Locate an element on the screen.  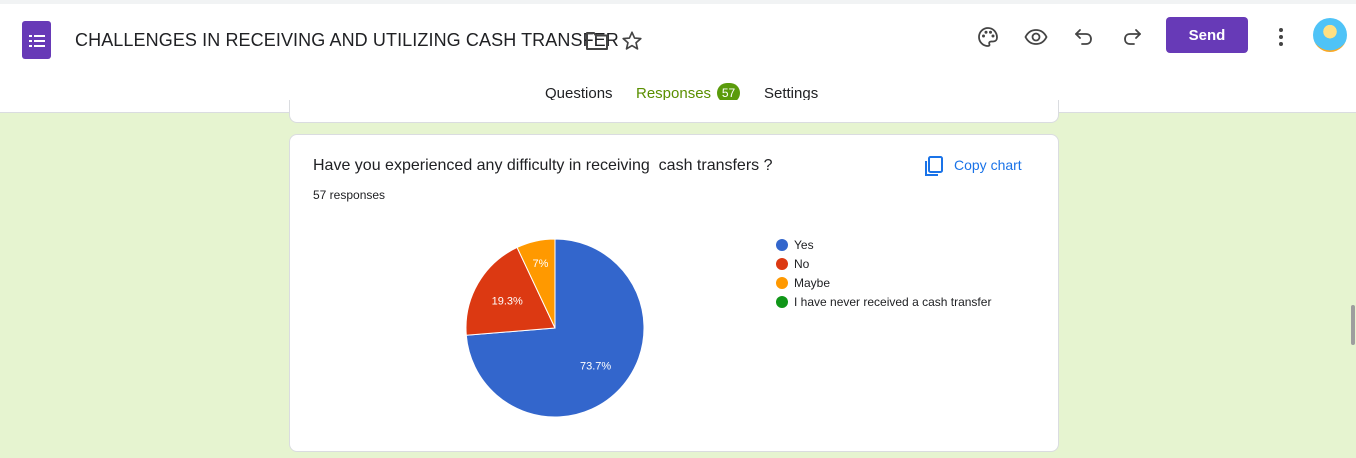
redo-icon is located at coordinates (1132, 37).